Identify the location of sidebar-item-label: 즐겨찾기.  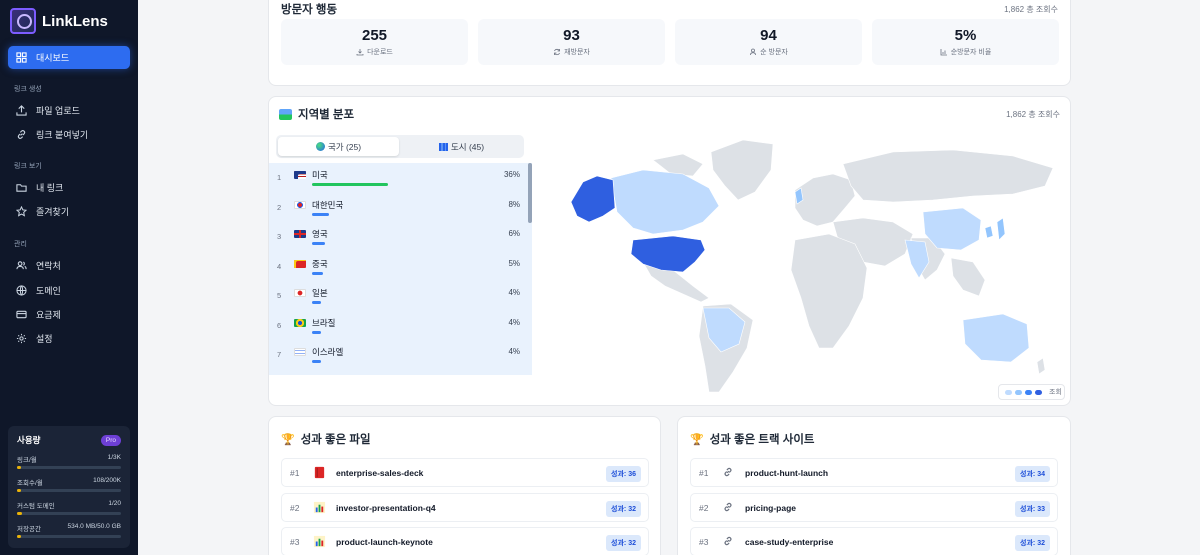
(53, 212).